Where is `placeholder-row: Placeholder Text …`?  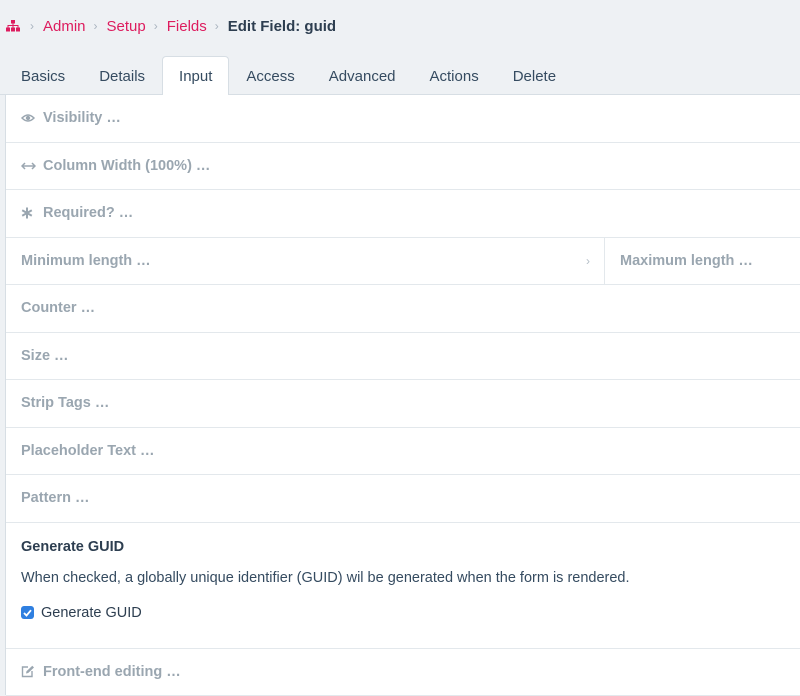
placeholder-row: Placeholder Text … is located at coordinates (403, 452).